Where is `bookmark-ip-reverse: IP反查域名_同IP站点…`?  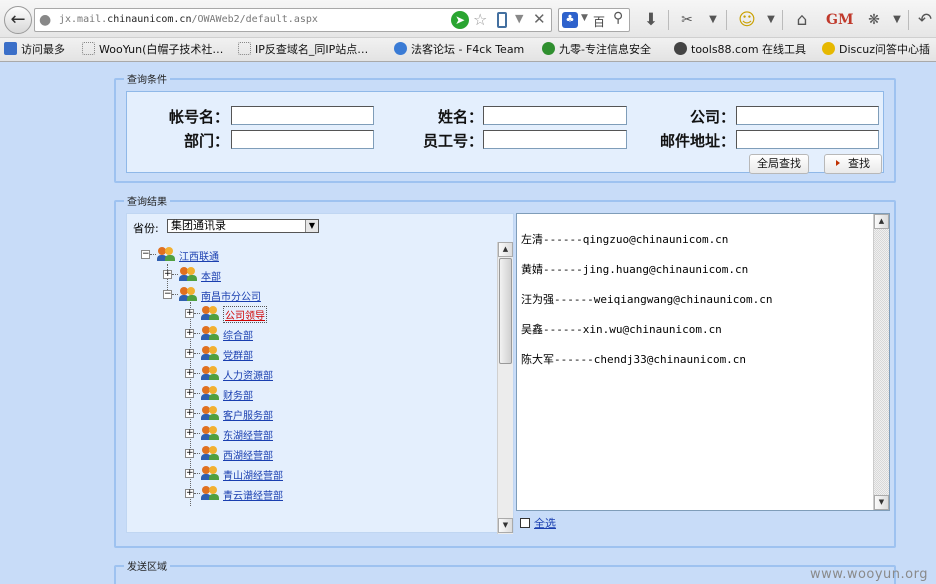
bookmark-ip-reverse: IP反查域名_同IP站点… is located at coordinates (303, 50).